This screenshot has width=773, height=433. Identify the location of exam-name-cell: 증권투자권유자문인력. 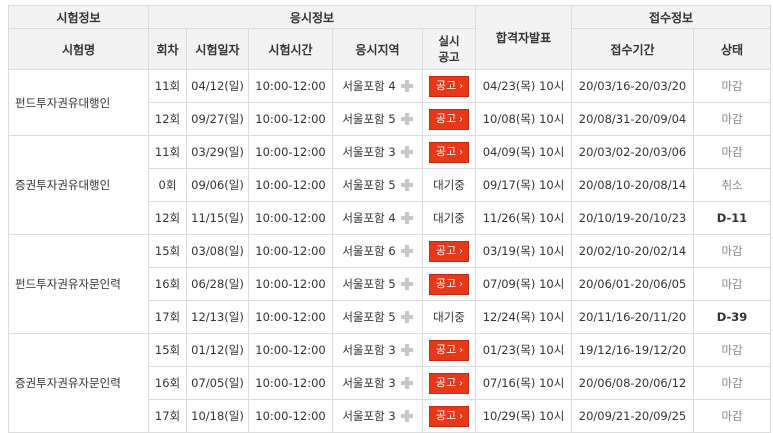
(78, 383).